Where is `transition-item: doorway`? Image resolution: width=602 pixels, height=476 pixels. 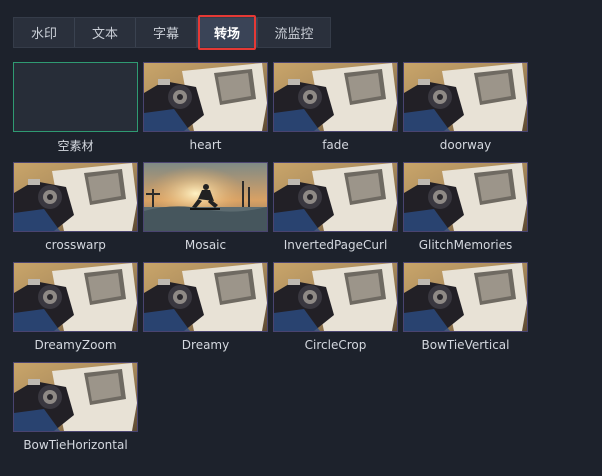 transition-item: doorway is located at coordinates (465, 110).